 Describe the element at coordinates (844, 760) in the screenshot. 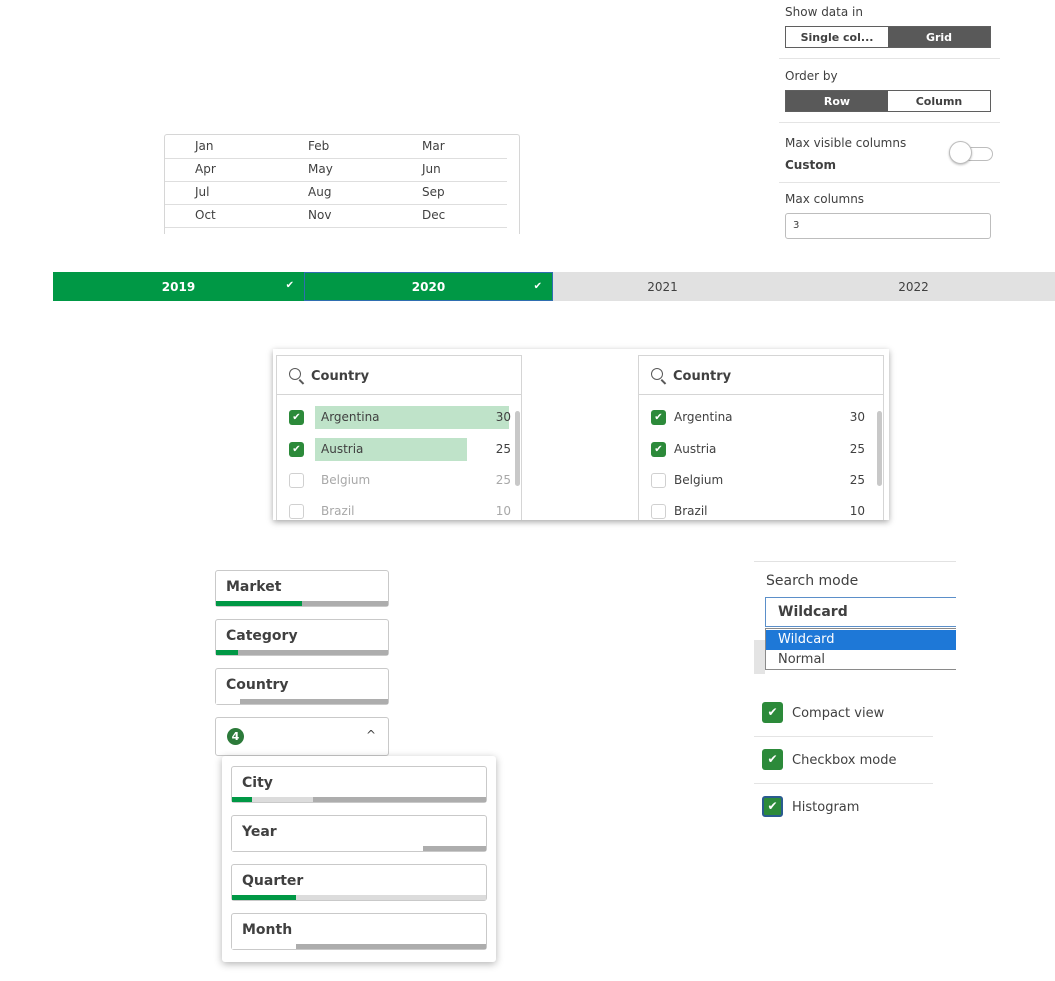

I see `checkbox-mode-label: Checkbox mode` at that location.